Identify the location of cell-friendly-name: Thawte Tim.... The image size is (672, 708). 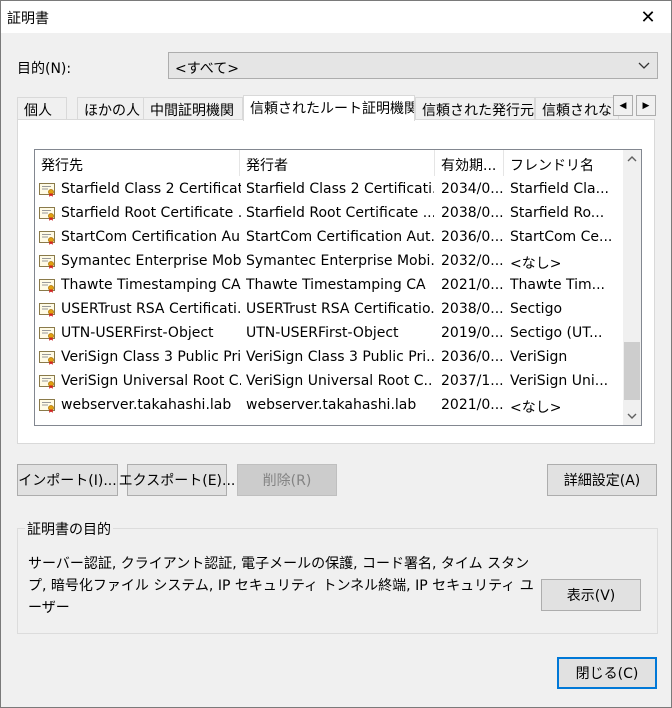
(558, 285).